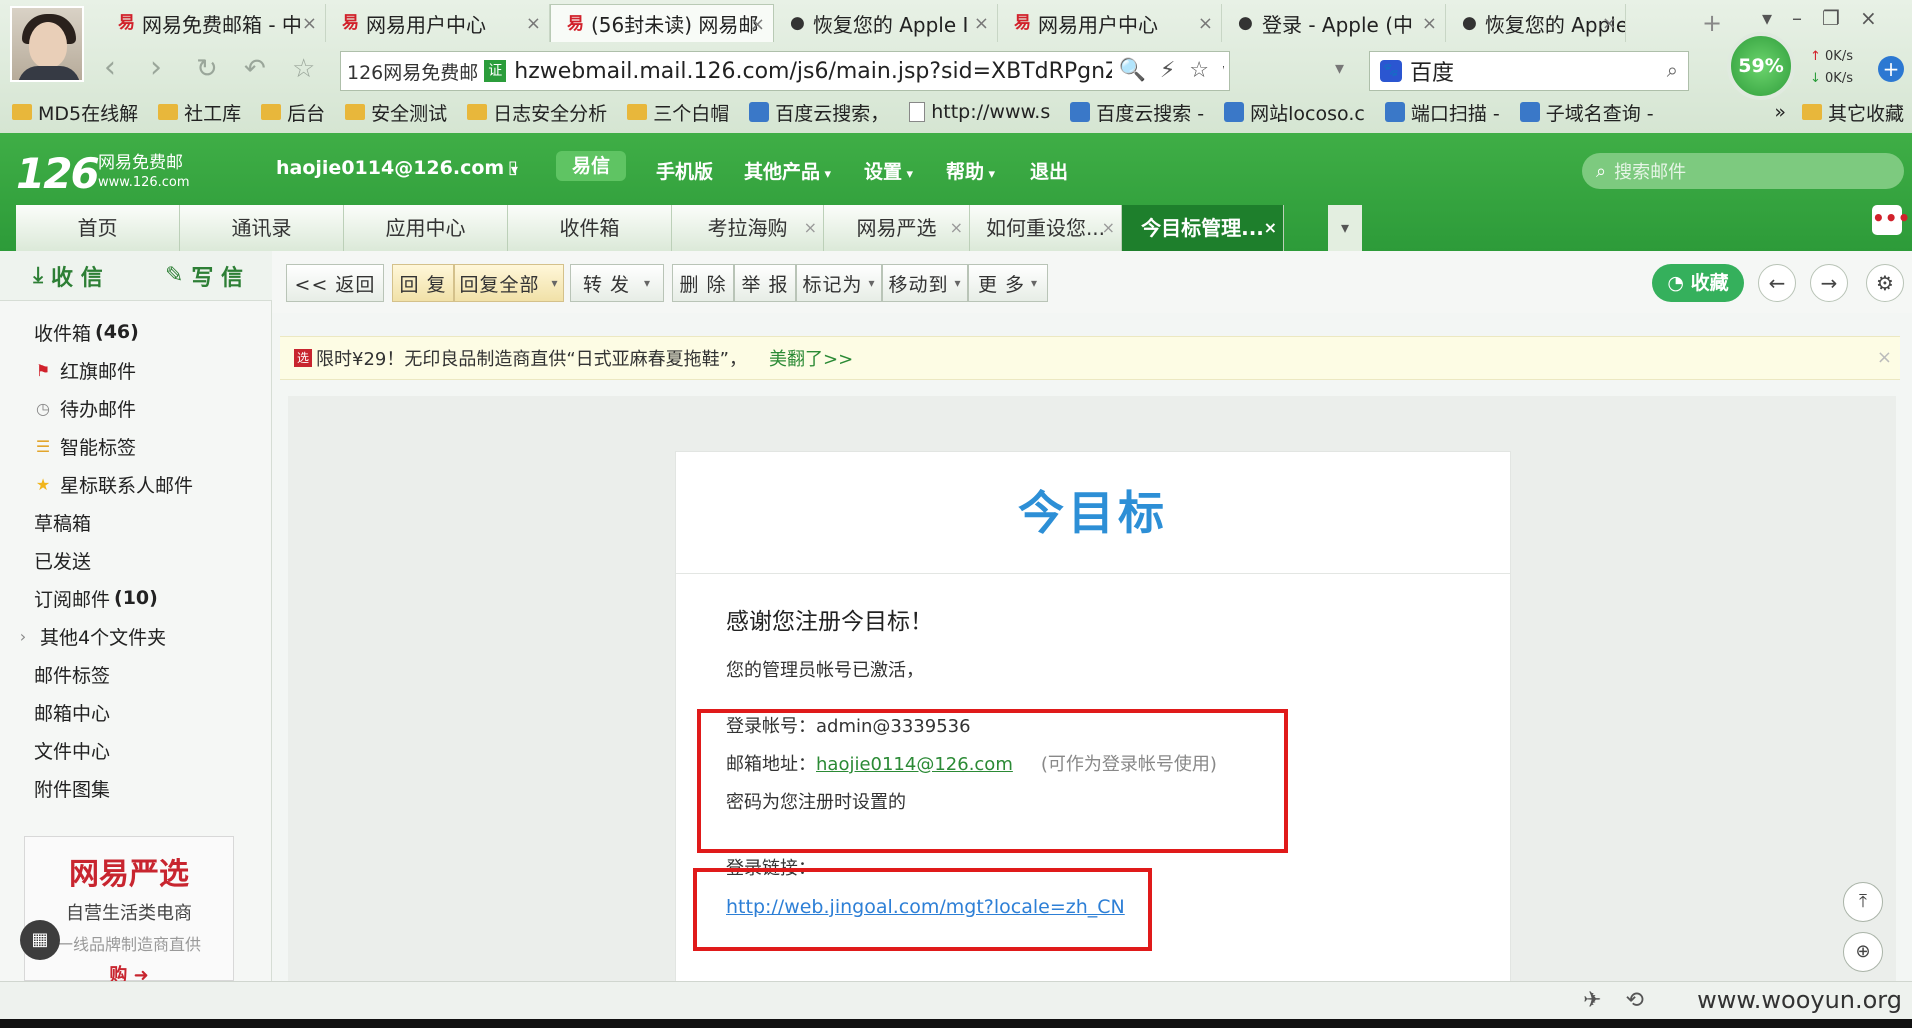 This screenshot has height=1028, width=1912. I want to click on folder-drafts: 草稿箱, so click(136, 522).